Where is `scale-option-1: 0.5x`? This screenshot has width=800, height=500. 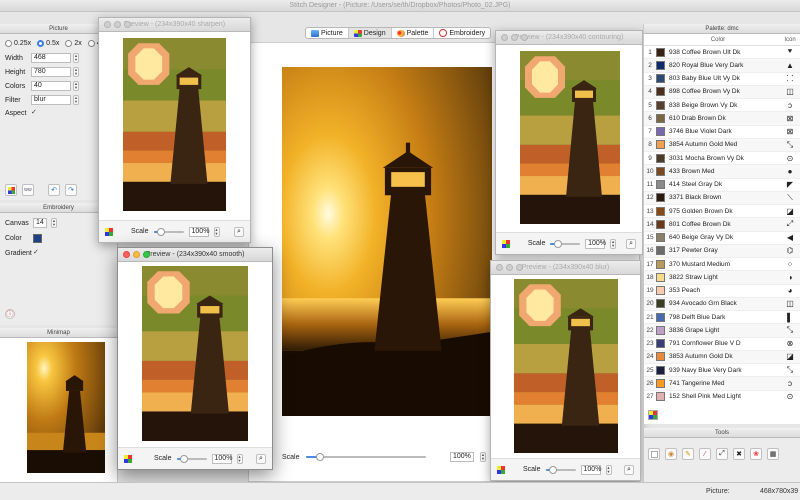 scale-option-1: 0.5x is located at coordinates (48, 43).